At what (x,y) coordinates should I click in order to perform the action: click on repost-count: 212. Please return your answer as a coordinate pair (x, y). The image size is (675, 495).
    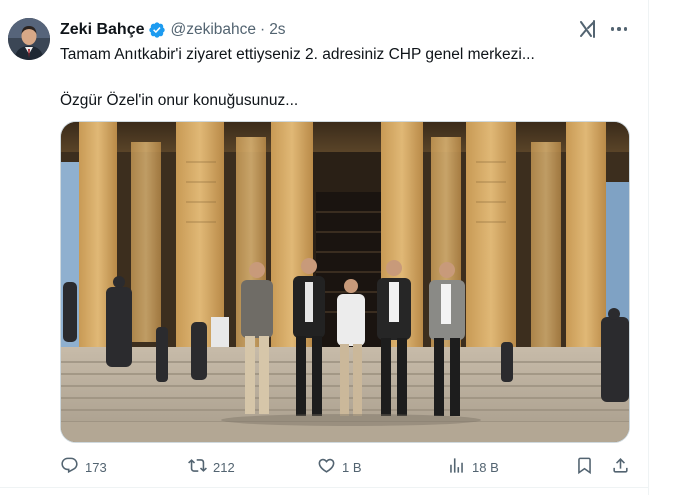
    Looking at the image, I should click on (224, 467).